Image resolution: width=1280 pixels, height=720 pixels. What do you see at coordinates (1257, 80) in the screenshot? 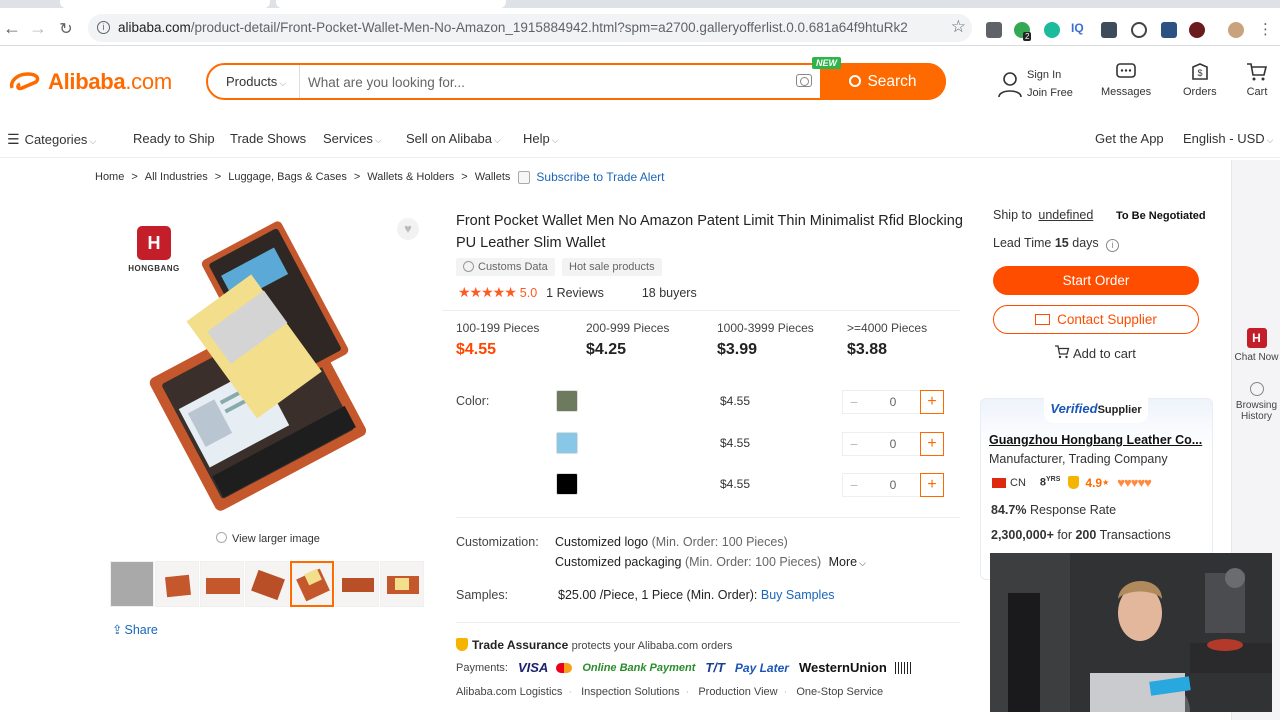
I see `cart-link: Cart` at bounding box center [1257, 80].